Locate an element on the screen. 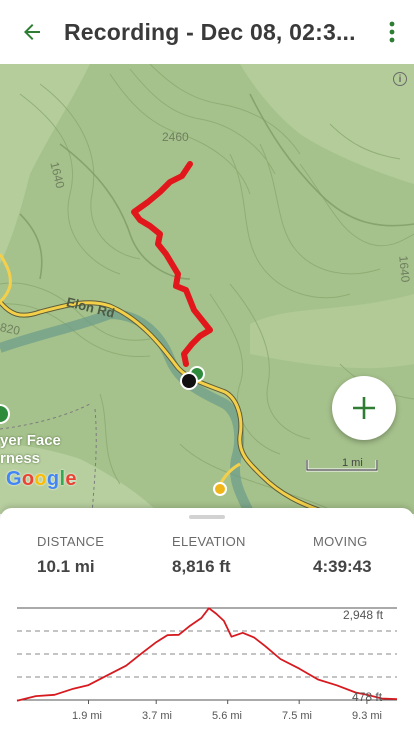  contour-label: 1640 is located at coordinates (404, 269).